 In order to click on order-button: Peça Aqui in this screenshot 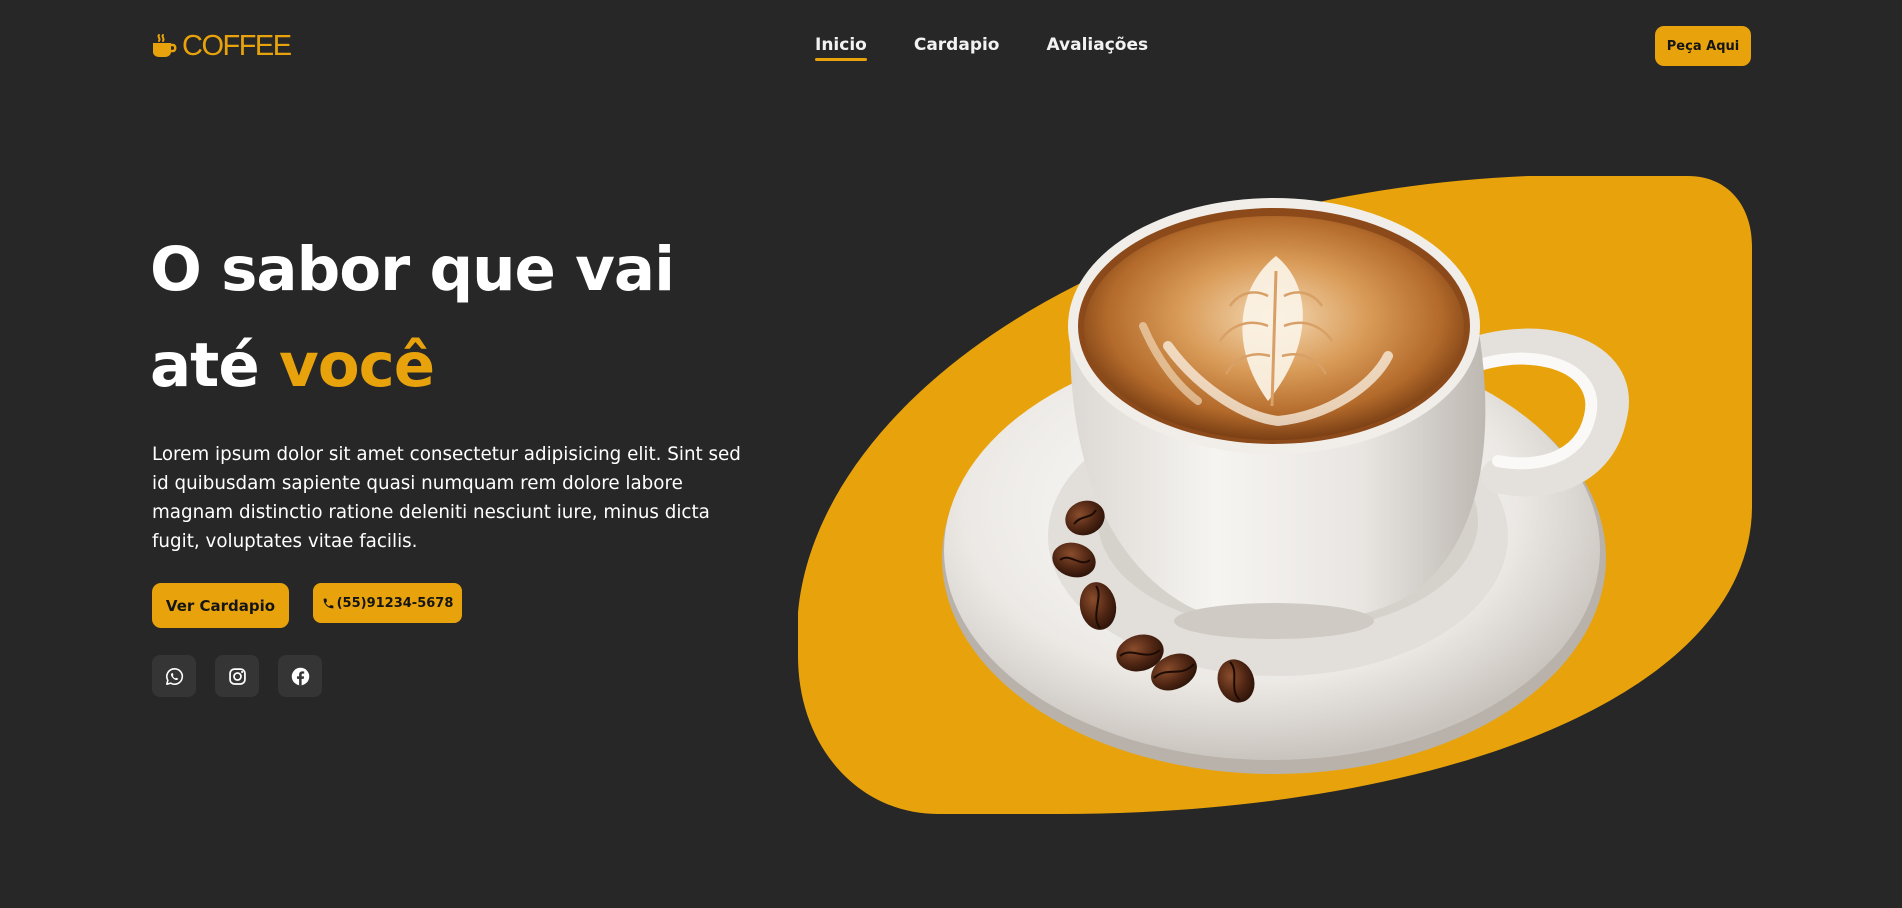, I will do `click(1703, 46)`.